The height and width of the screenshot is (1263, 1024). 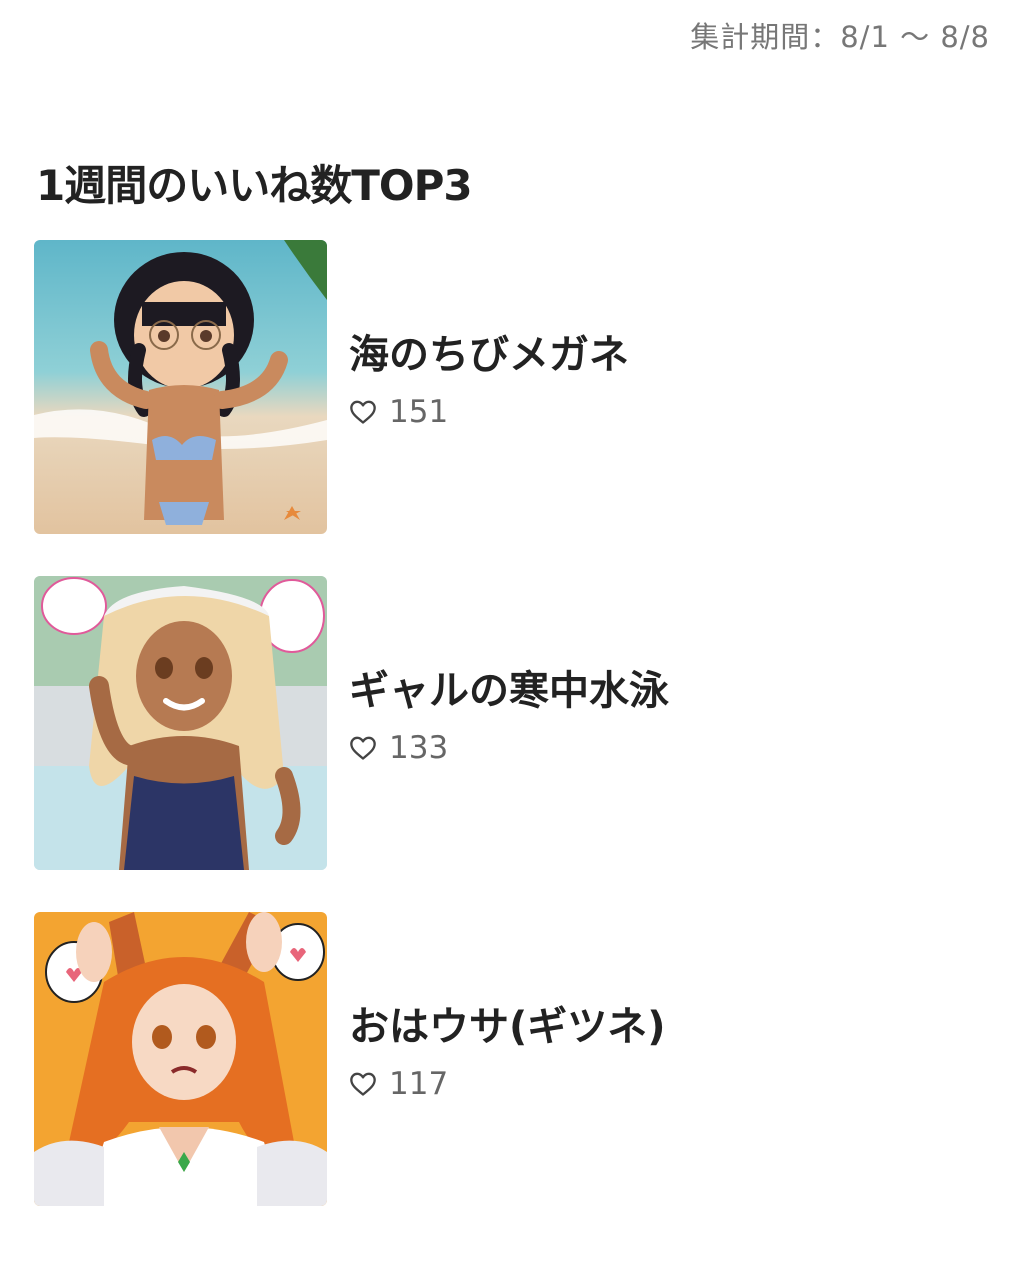 What do you see at coordinates (840, 37) in the screenshot?
I see `period-label: 集計期間：8/1 〜 8/8` at bounding box center [840, 37].